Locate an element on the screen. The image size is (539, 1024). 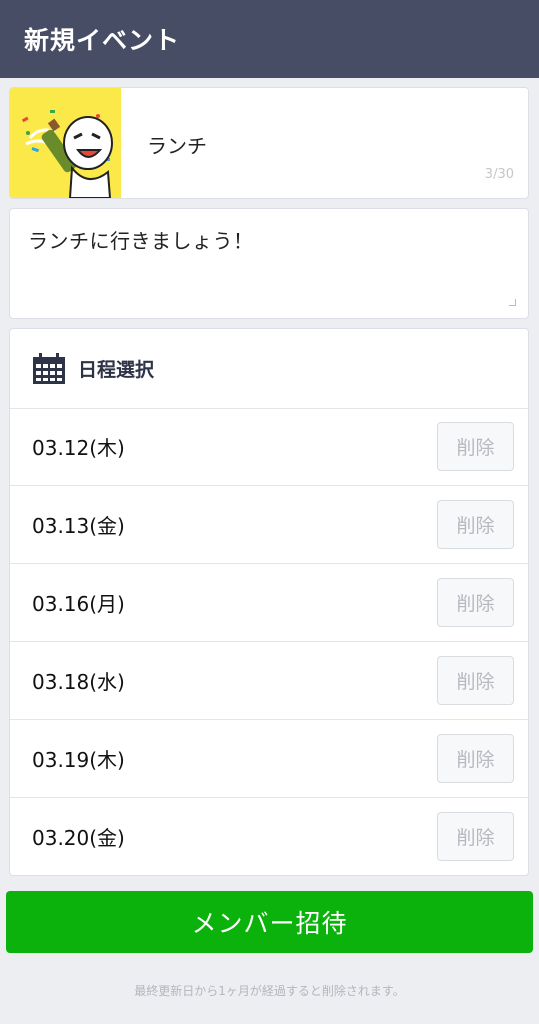
event-description-textarea: ランチに行きましょう！ is located at coordinates (269, 263).